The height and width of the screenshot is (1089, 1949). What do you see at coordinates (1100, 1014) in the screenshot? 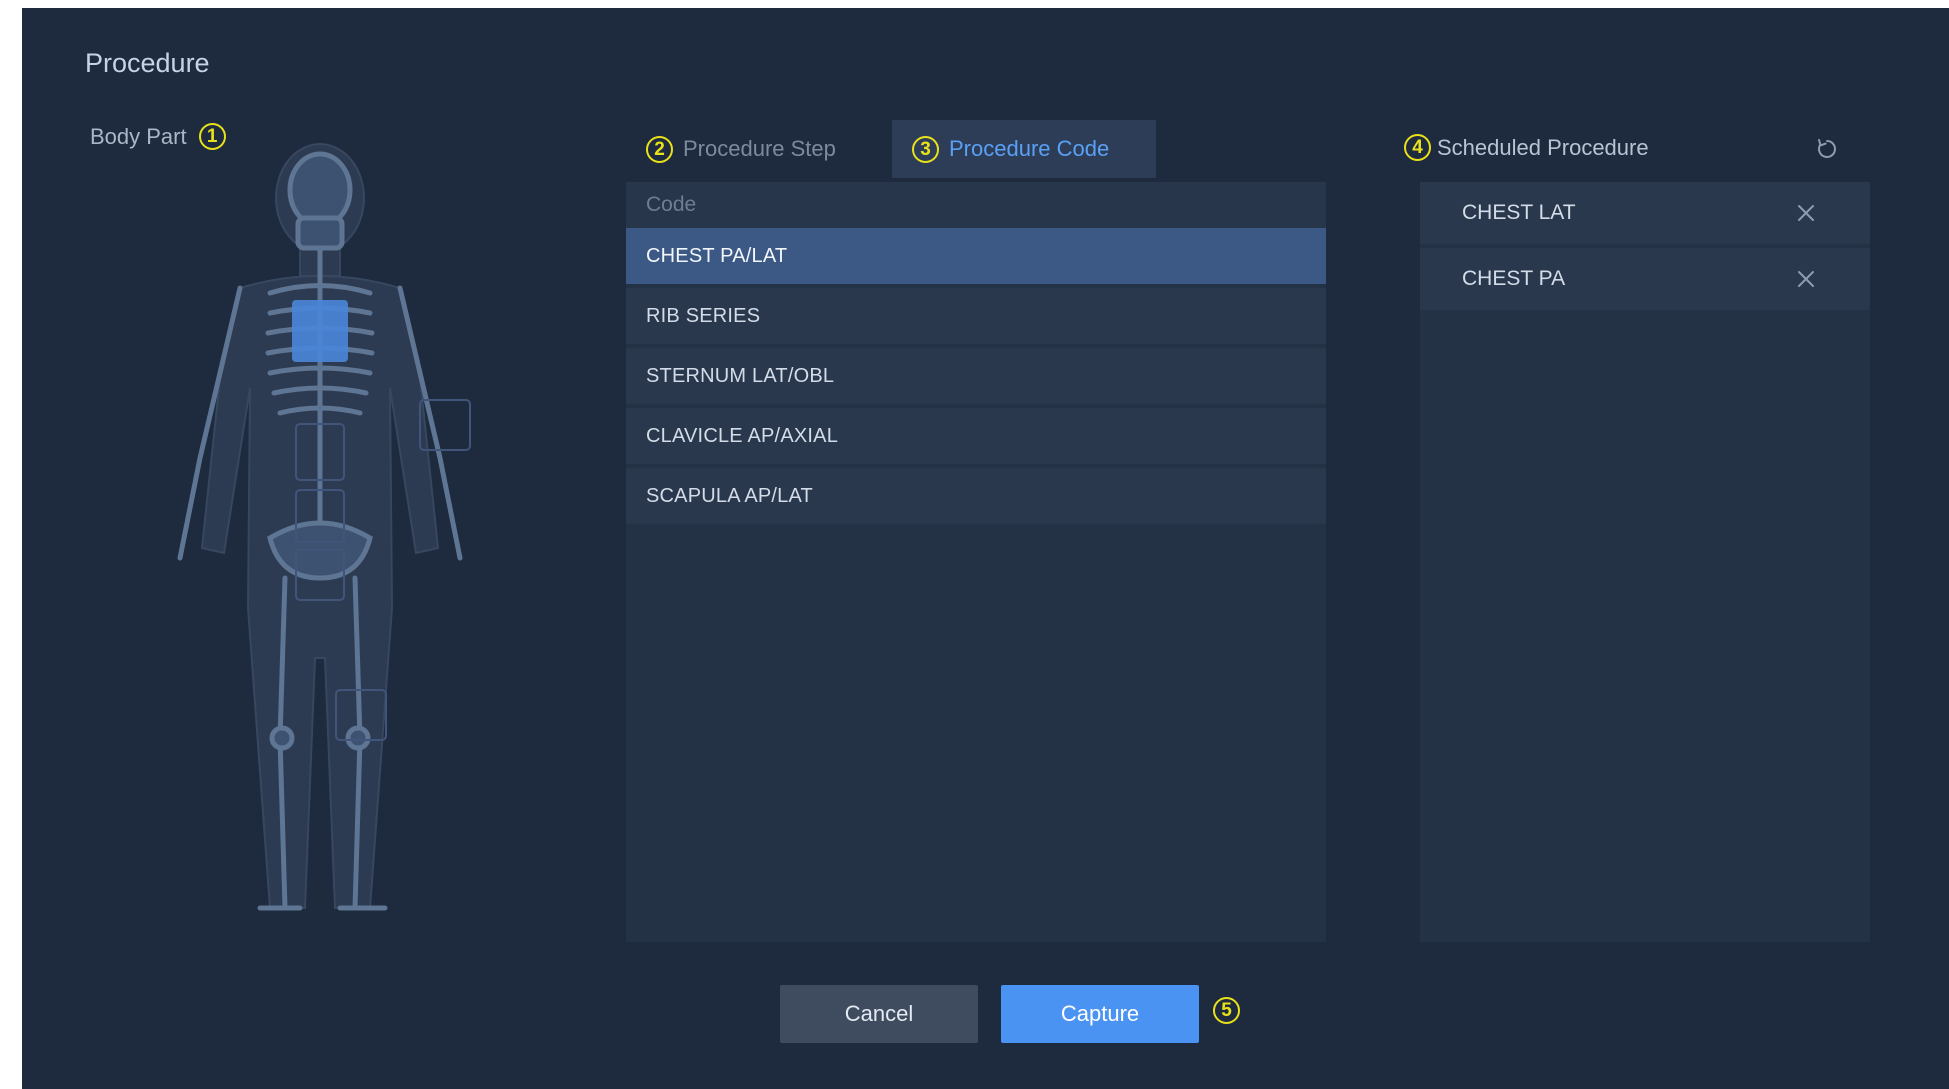
I see `capture-button: Capture` at bounding box center [1100, 1014].